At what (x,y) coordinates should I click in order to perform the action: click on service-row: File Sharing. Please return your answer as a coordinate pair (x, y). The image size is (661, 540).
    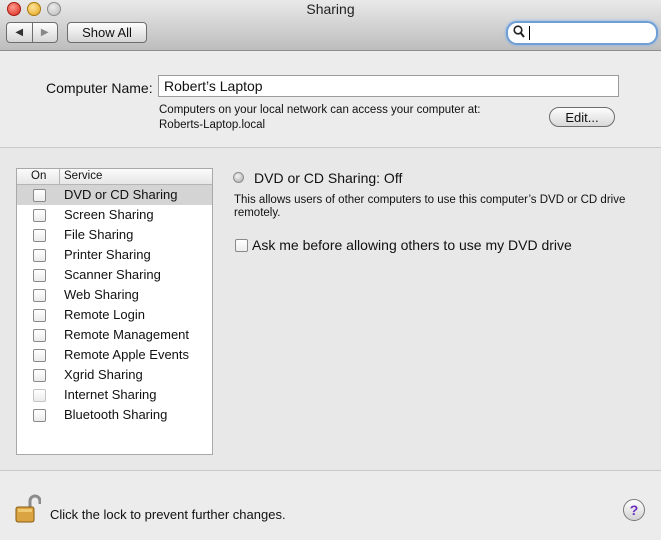
    Looking at the image, I should click on (114, 235).